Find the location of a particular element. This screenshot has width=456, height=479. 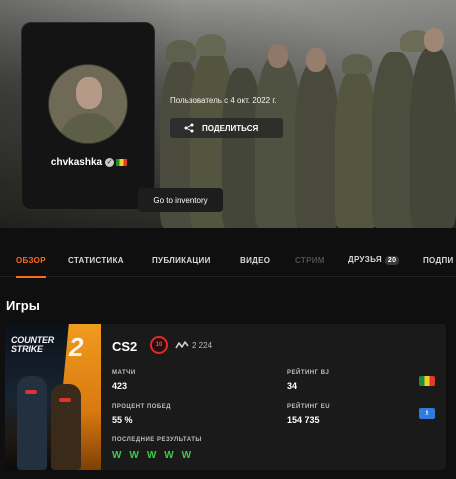

level-badge: 10 is located at coordinates (159, 345).